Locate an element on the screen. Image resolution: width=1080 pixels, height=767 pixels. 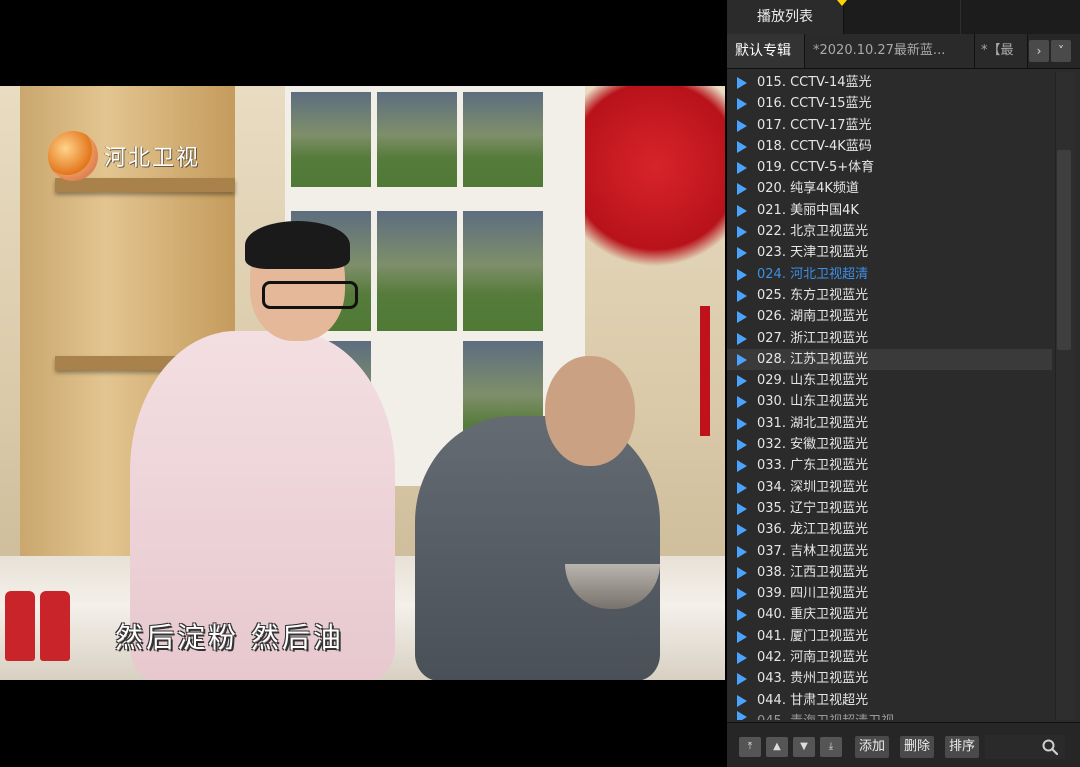
playlist-item: 041. 厦门卫视蓝光 is located at coordinates (889, 636).